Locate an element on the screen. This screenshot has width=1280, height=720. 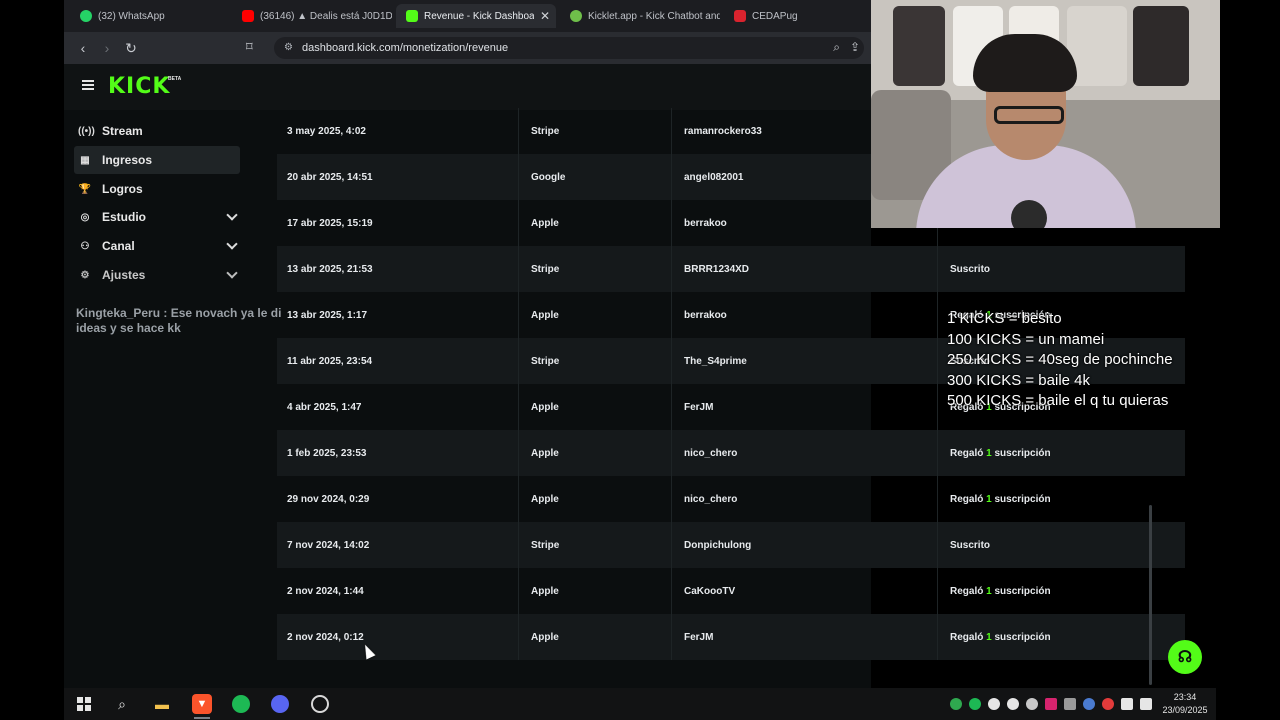
clock-date: 23/09/2025 is located at coordinates (1185, 710).